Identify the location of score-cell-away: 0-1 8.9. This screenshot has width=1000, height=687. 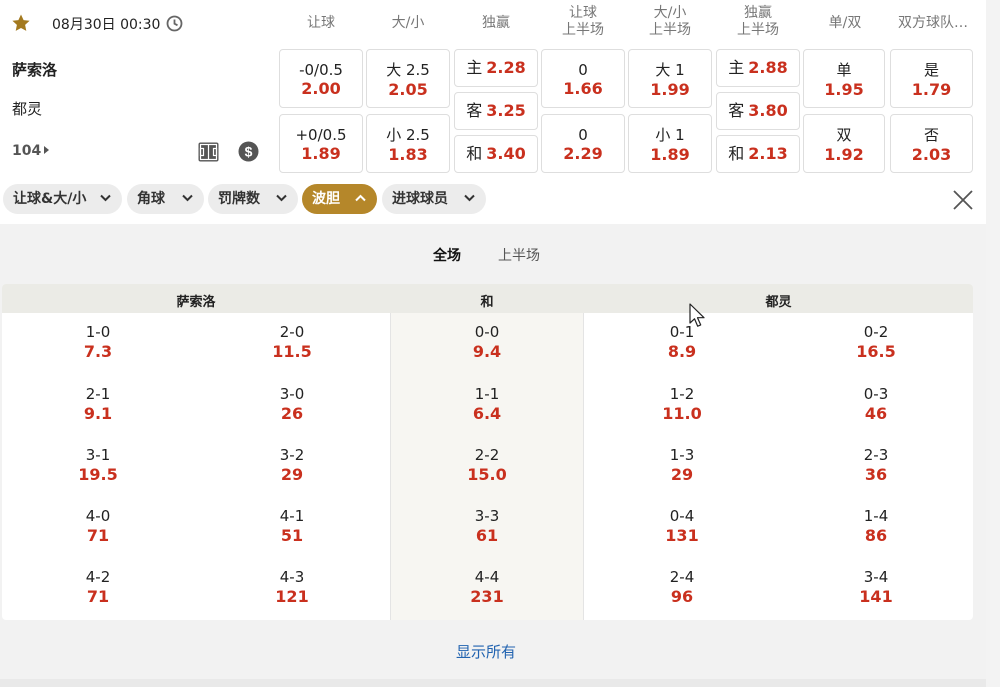
(682, 342).